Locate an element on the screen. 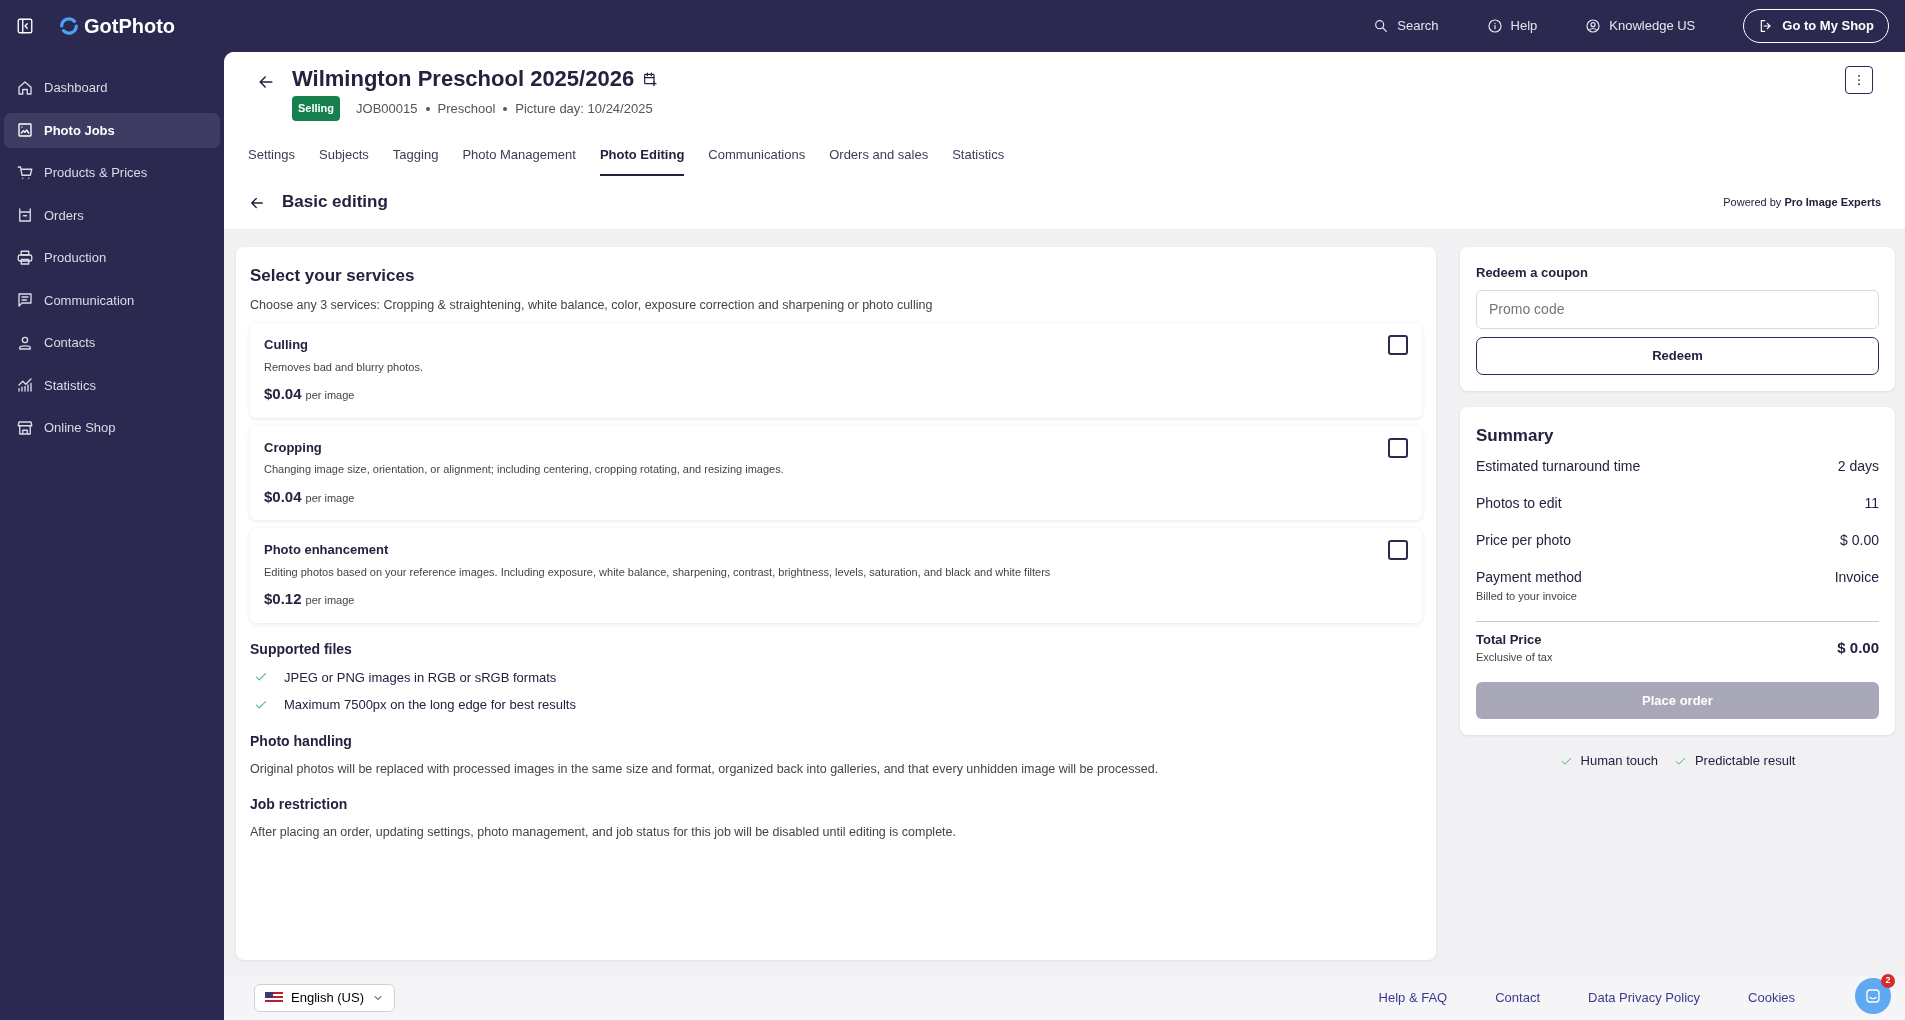 This screenshot has height=1020, width=1905. summary-value: Invoice is located at coordinates (1856, 578).